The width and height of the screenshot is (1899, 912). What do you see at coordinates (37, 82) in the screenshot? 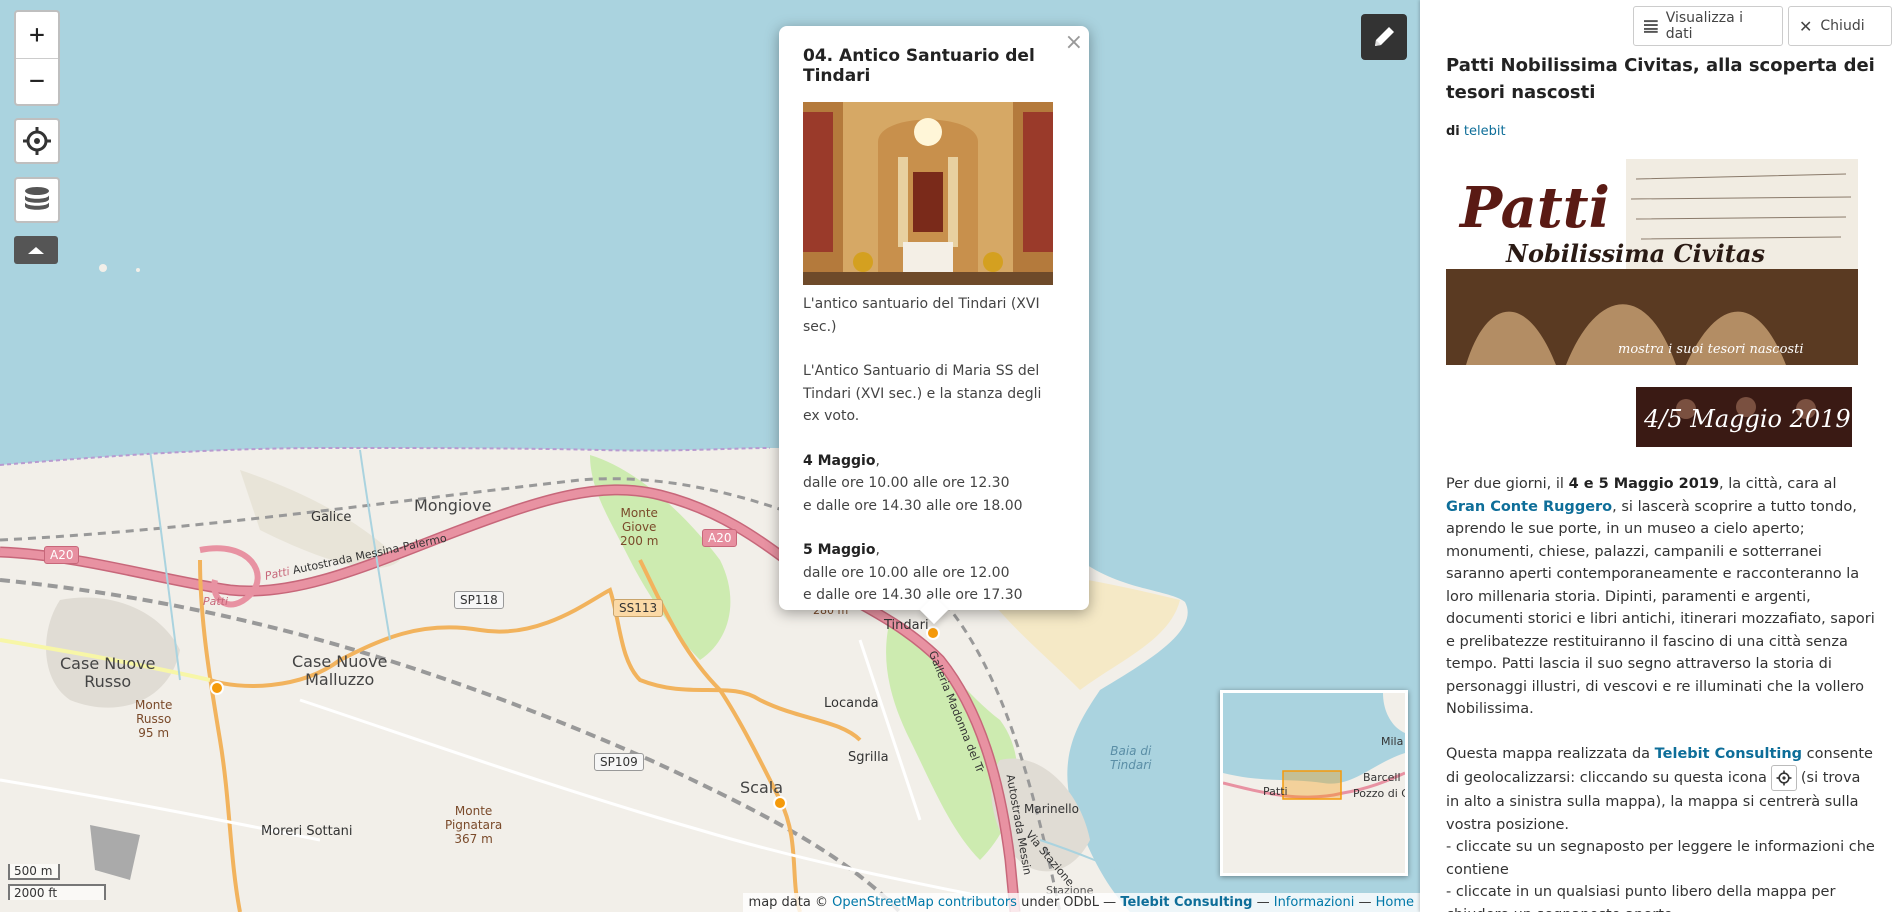
I see `zoom-out-button: −` at bounding box center [37, 82].